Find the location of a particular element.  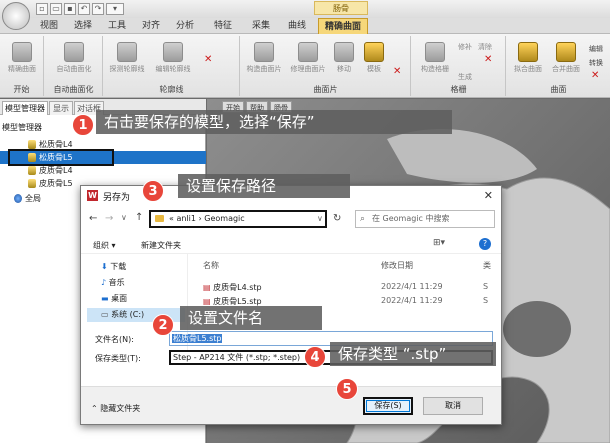

repair-patches-icon is located at coordinates (308, 52).